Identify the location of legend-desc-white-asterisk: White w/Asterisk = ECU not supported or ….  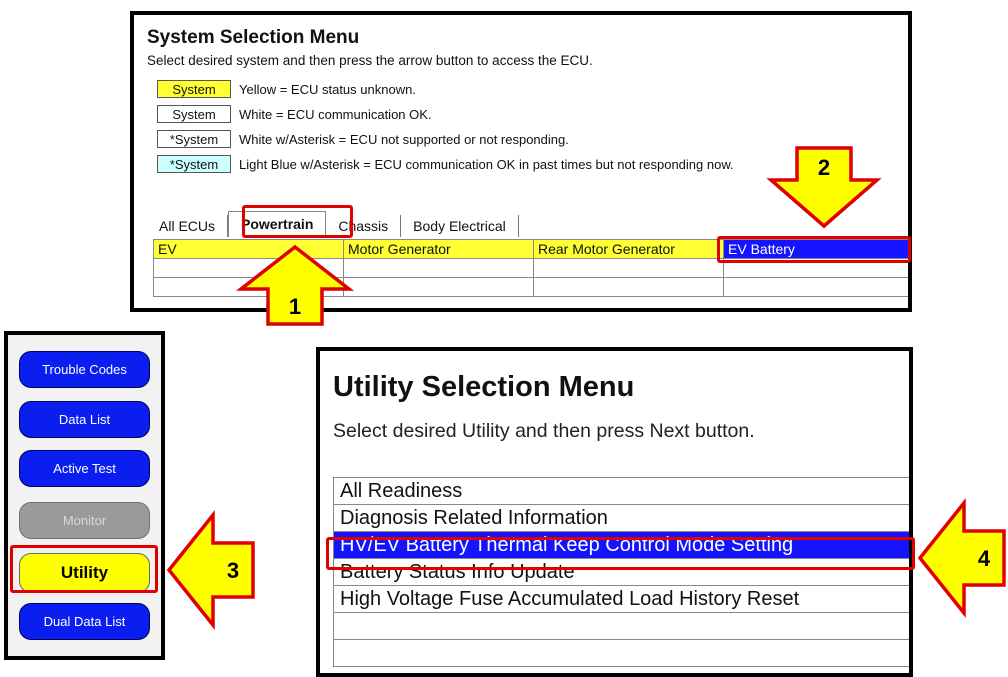
(404, 139).